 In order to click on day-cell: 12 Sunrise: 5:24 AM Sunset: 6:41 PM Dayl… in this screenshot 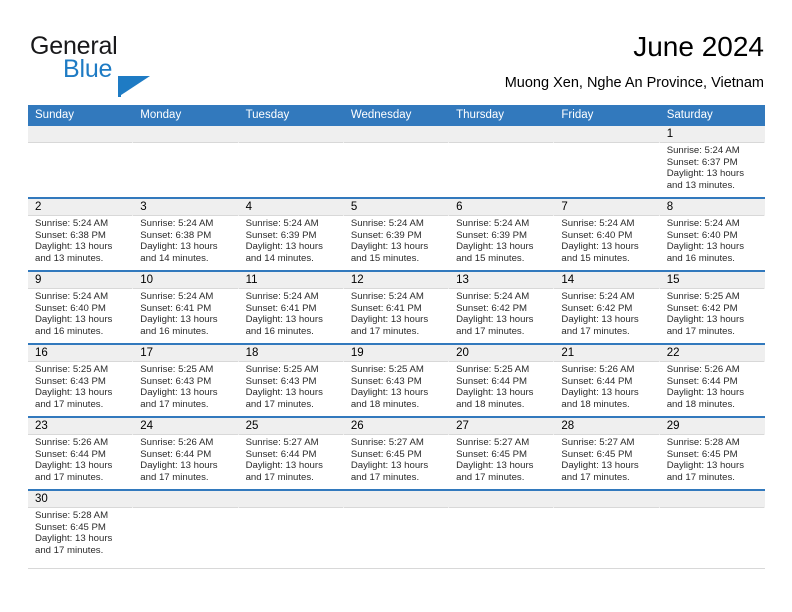, I will do `click(396, 307)`.